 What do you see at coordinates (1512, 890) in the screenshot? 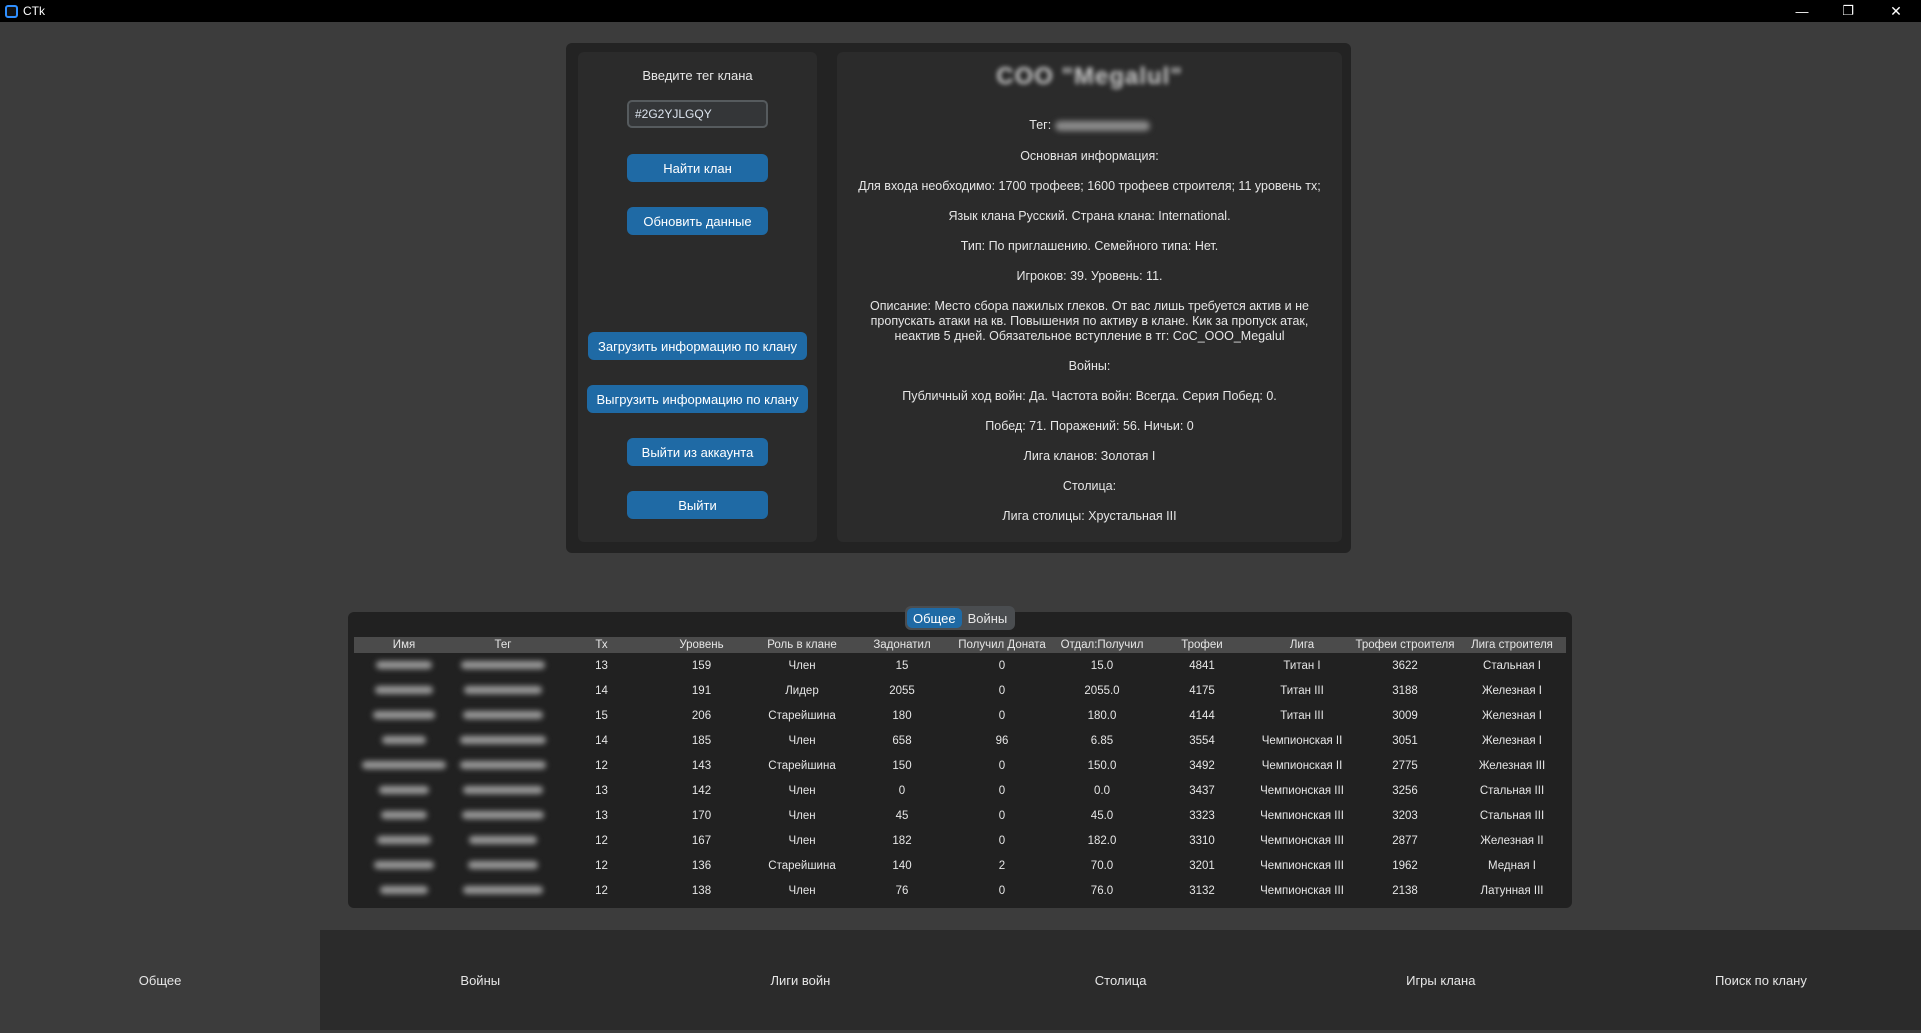
I see `table-cell: Латунная III` at bounding box center [1512, 890].